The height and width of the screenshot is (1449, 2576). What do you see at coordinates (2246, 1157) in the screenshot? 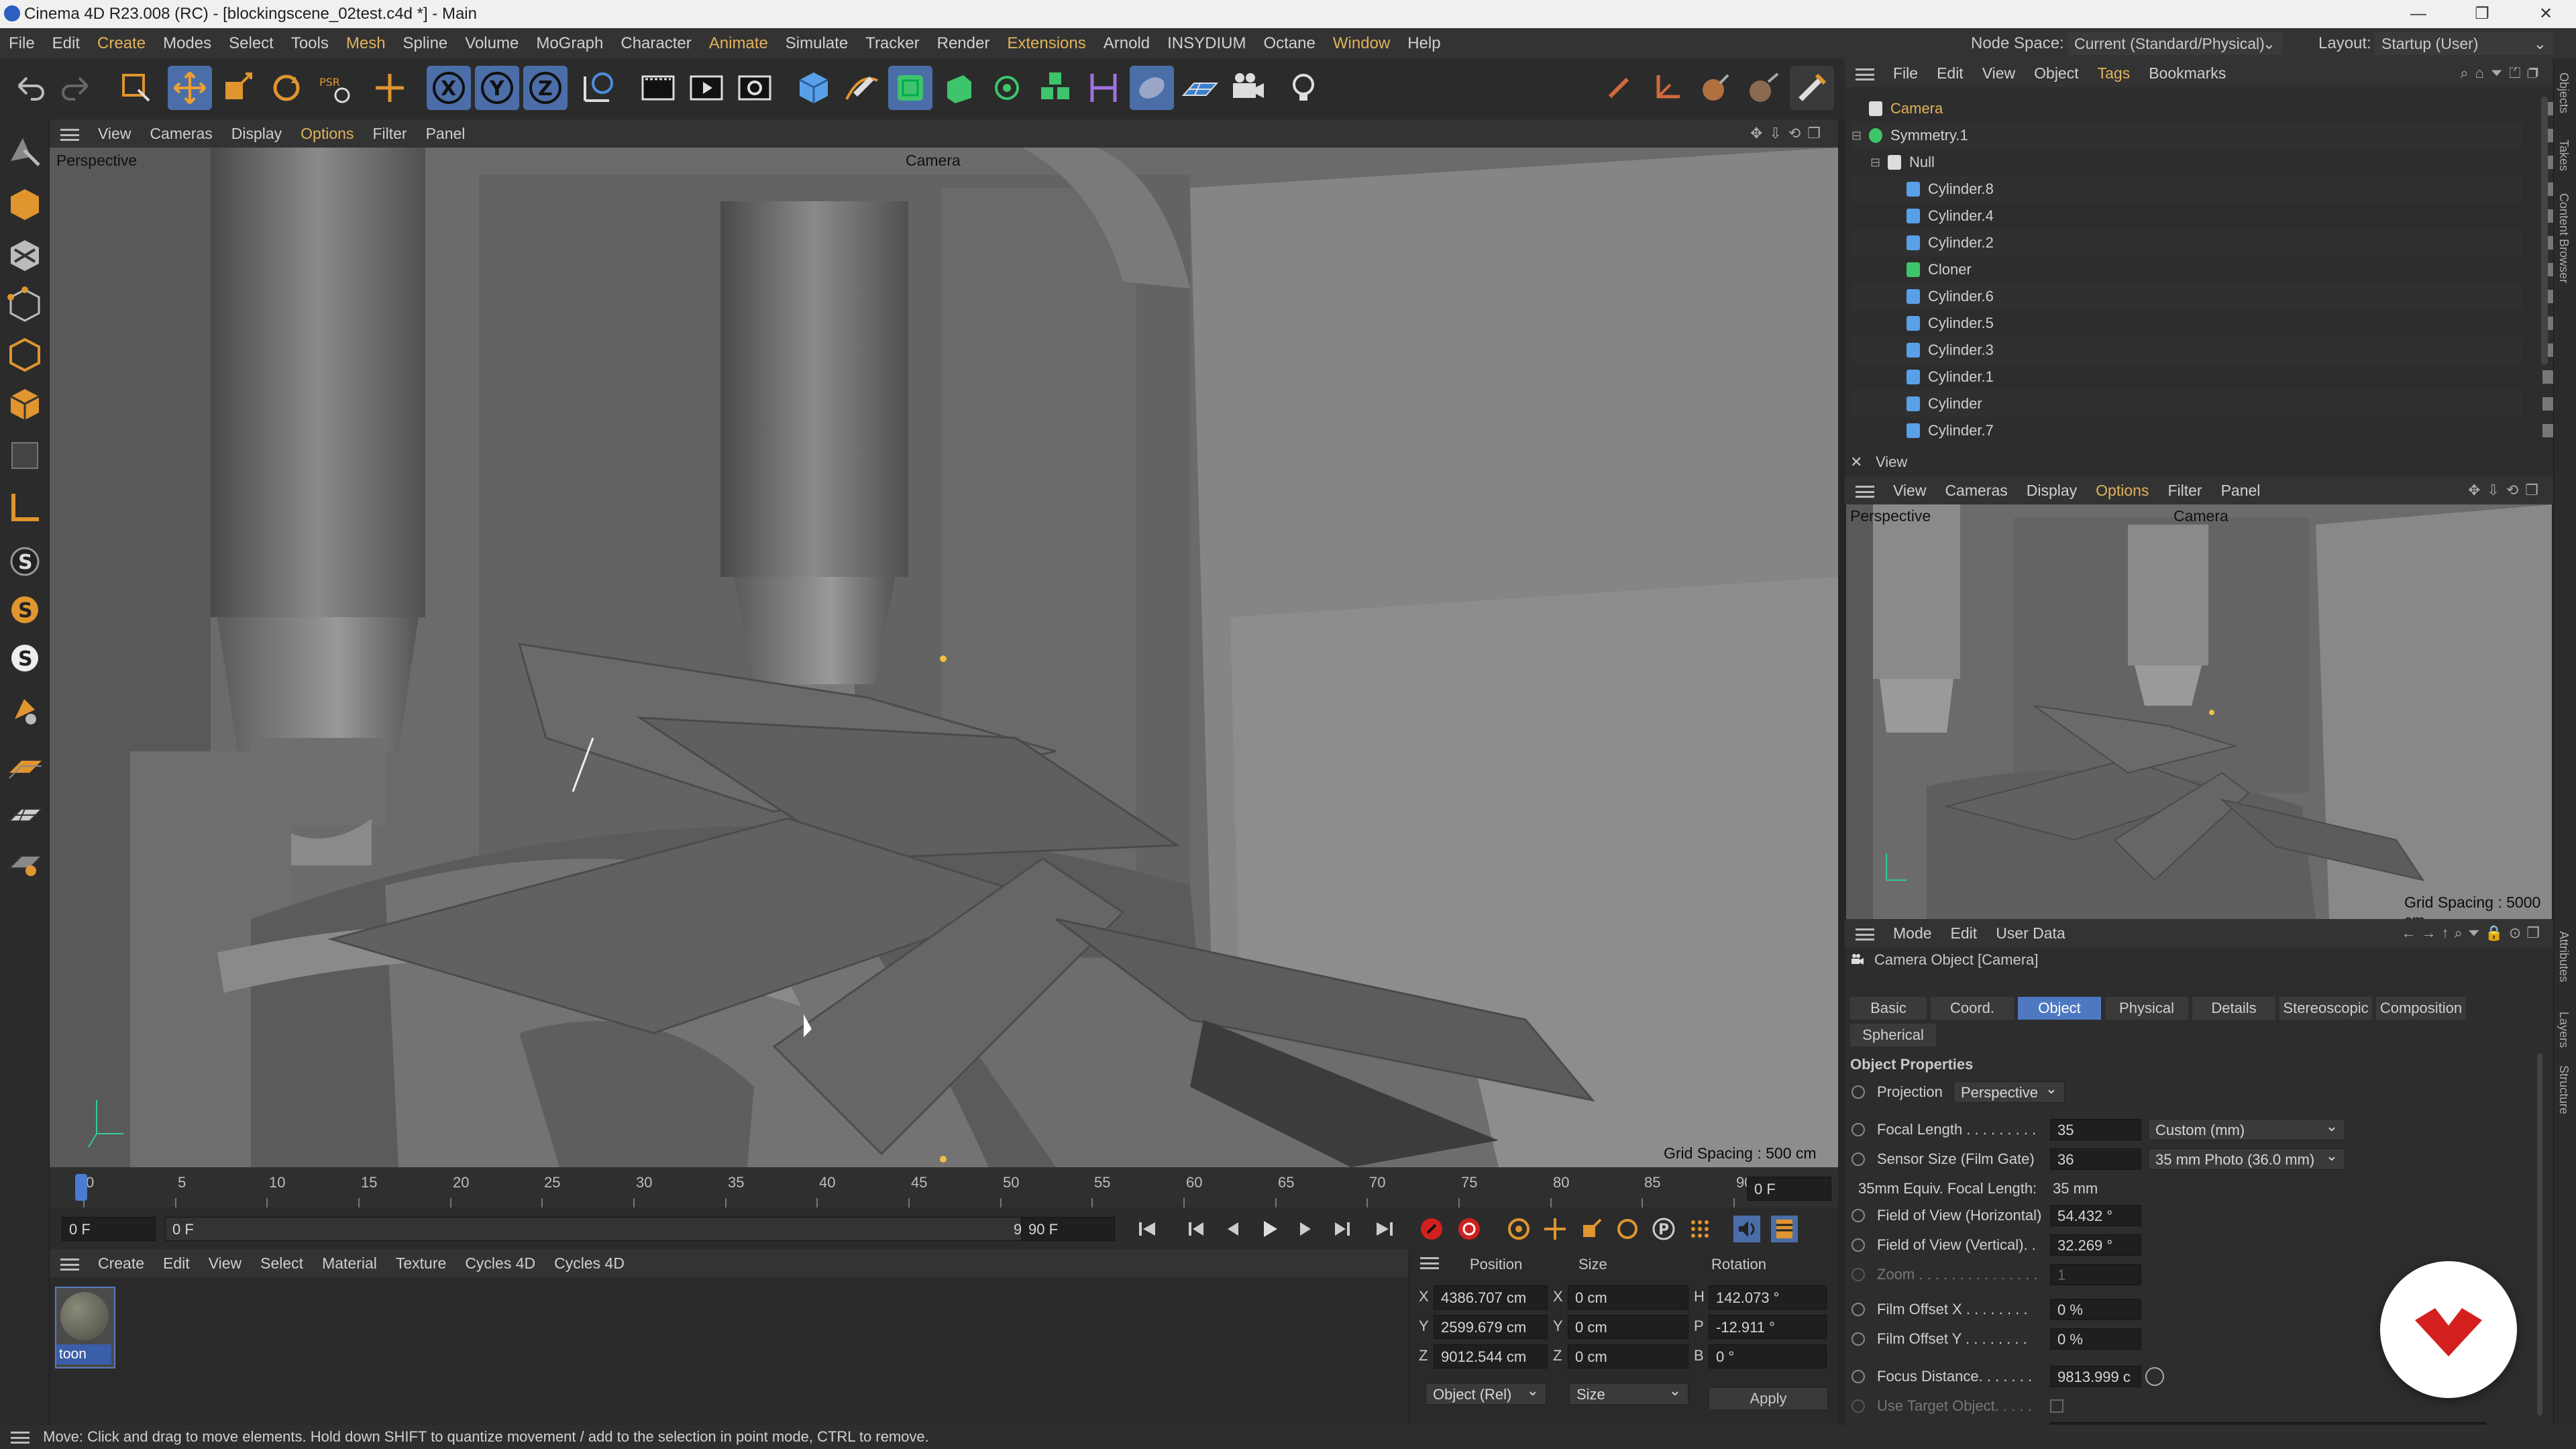
I see `property-preset-dropdown: 35 mm Photo (36.0 mm)` at bounding box center [2246, 1157].